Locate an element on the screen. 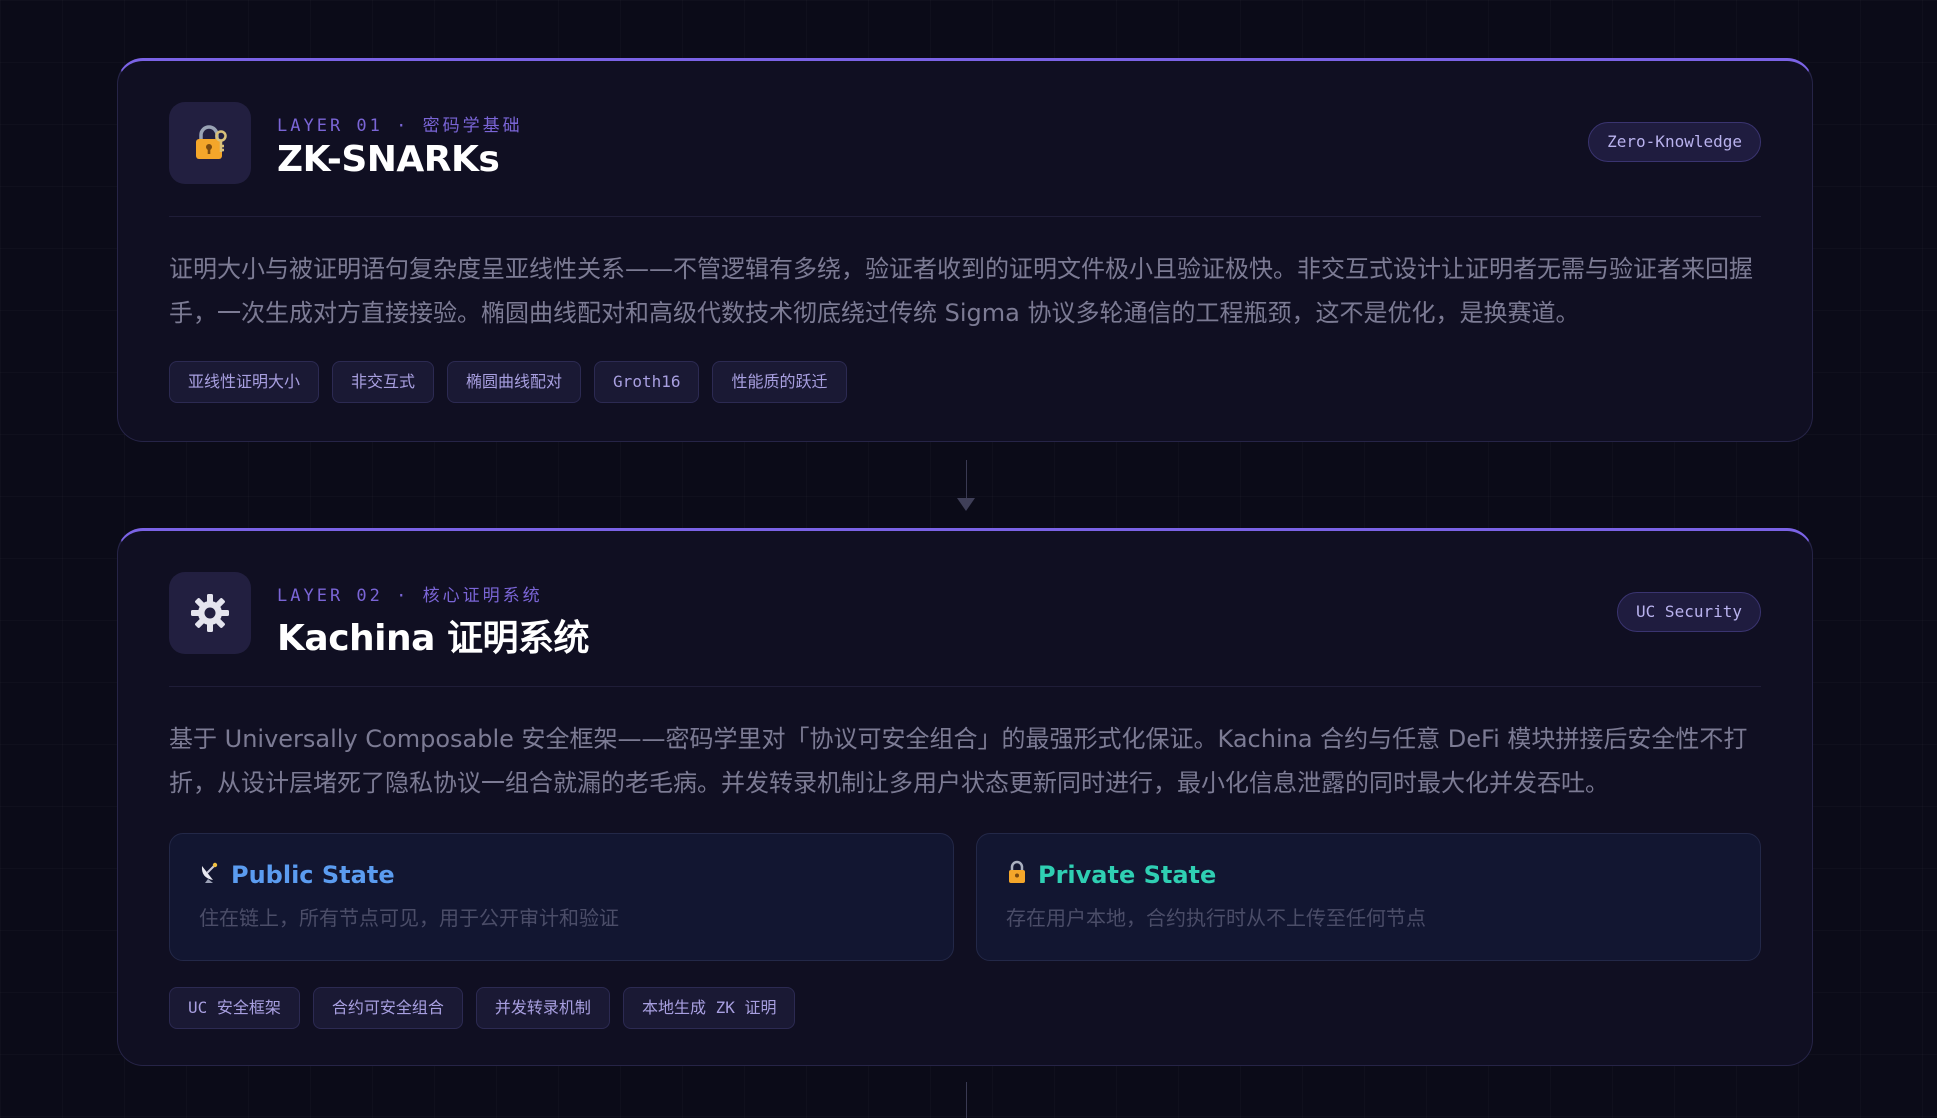 This screenshot has height=1118, width=1937. tag: Groth16 is located at coordinates (647, 382).